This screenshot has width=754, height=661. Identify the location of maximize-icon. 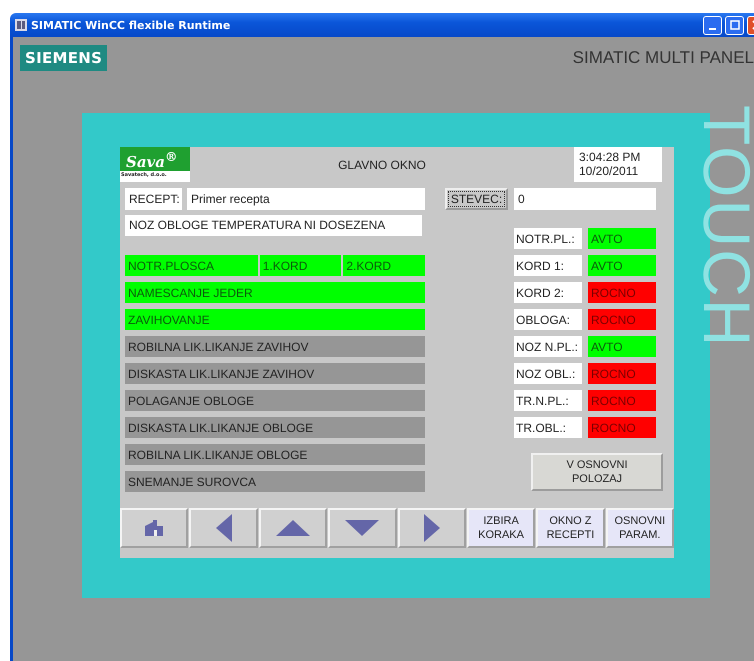
(735, 25).